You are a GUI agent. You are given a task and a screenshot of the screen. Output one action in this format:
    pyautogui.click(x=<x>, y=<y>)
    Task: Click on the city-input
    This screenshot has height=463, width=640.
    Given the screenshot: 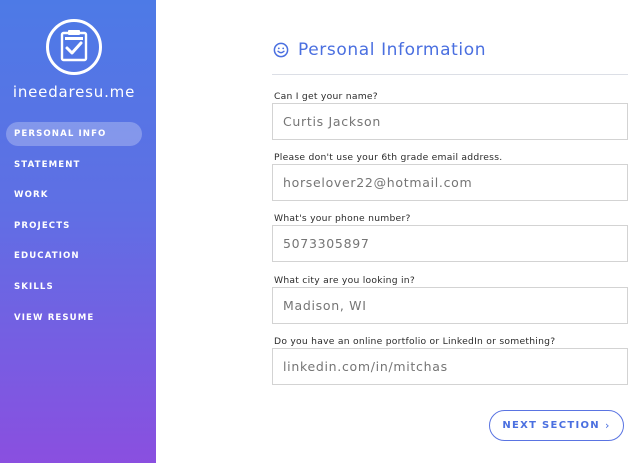 What is the action you would take?
    pyautogui.click(x=450, y=305)
    